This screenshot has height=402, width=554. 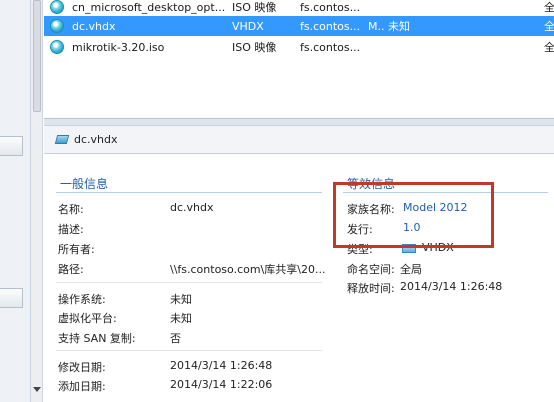 What do you see at coordinates (371, 209) in the screenshot?
I see `family-name-label: 家族名称:` at bounding box center [371, 209].